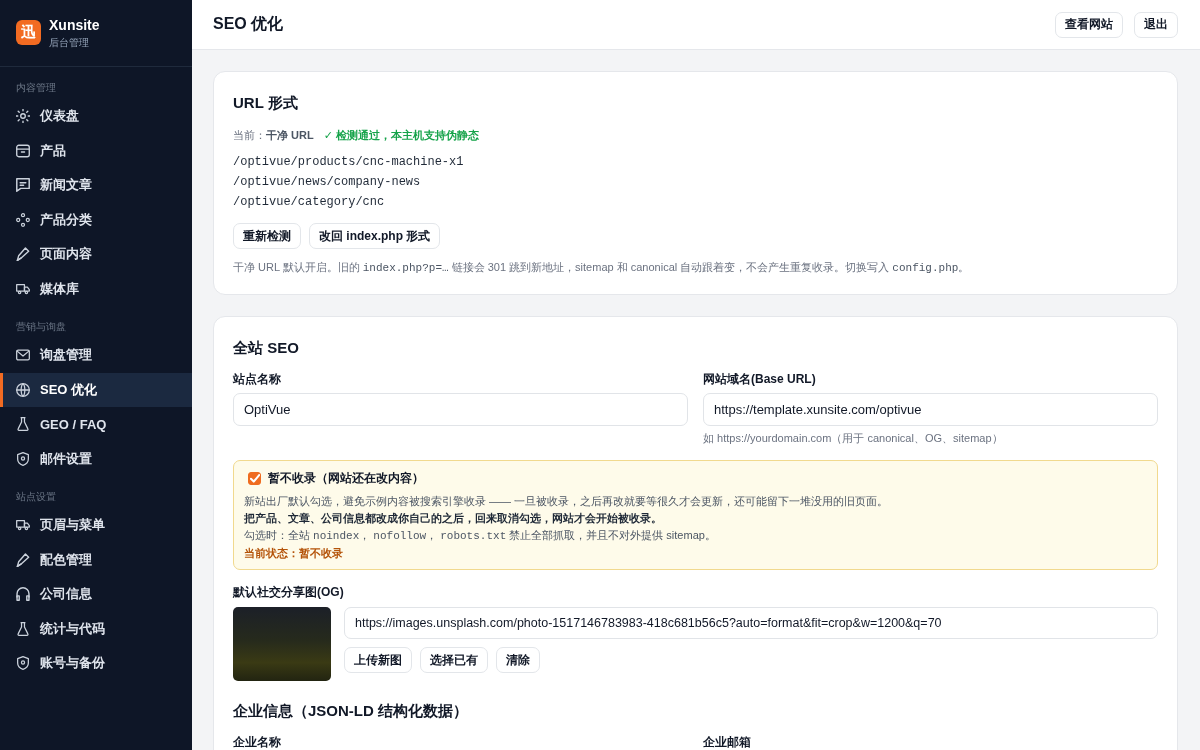 The width and height of the screenshot is (1200, 750). I want to click on current-mode-text: 当前：干净 URL, so click(273, 135).